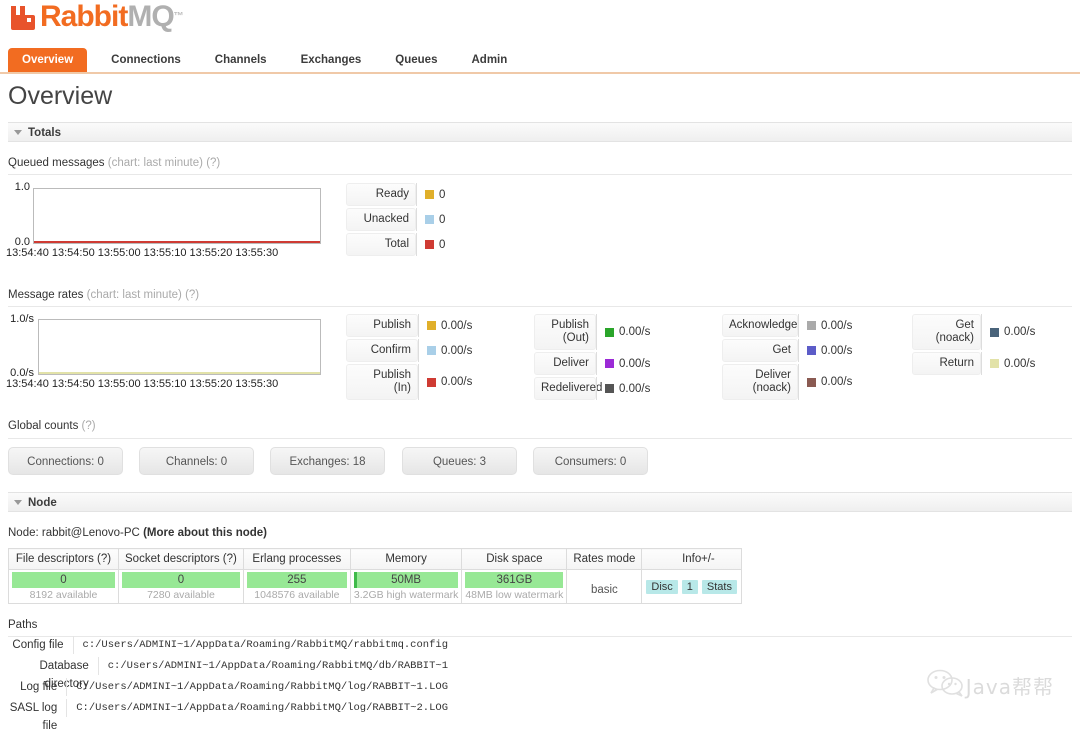 The width and height of the screenshot is (1080, 738). I want to click on badge-count: 1, so click(689, 587).